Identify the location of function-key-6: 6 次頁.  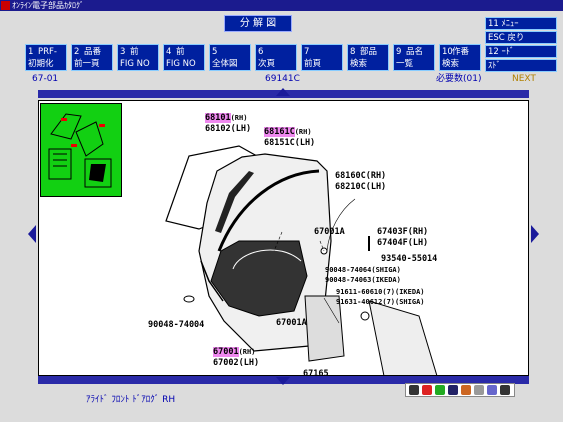
(276, 57).